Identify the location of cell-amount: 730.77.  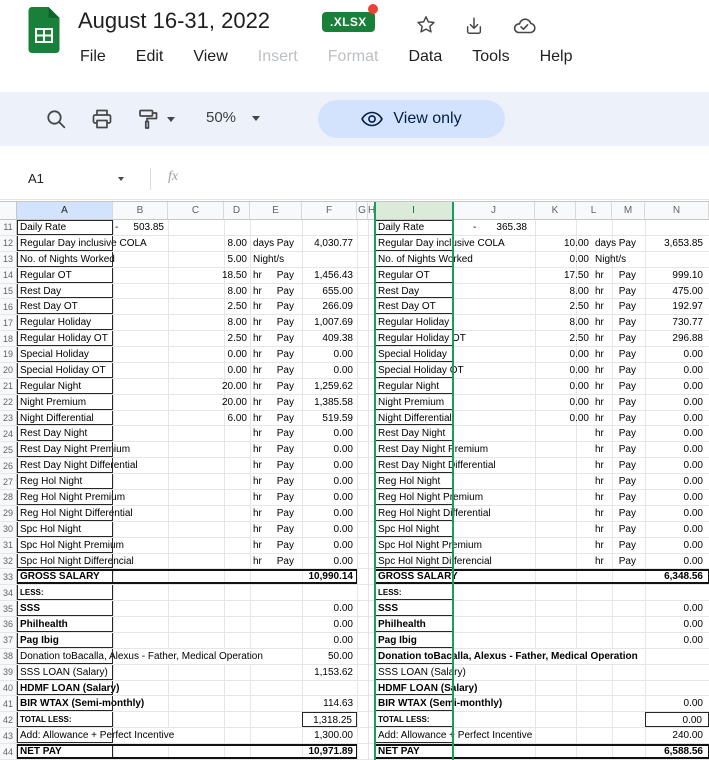
(677, 322).